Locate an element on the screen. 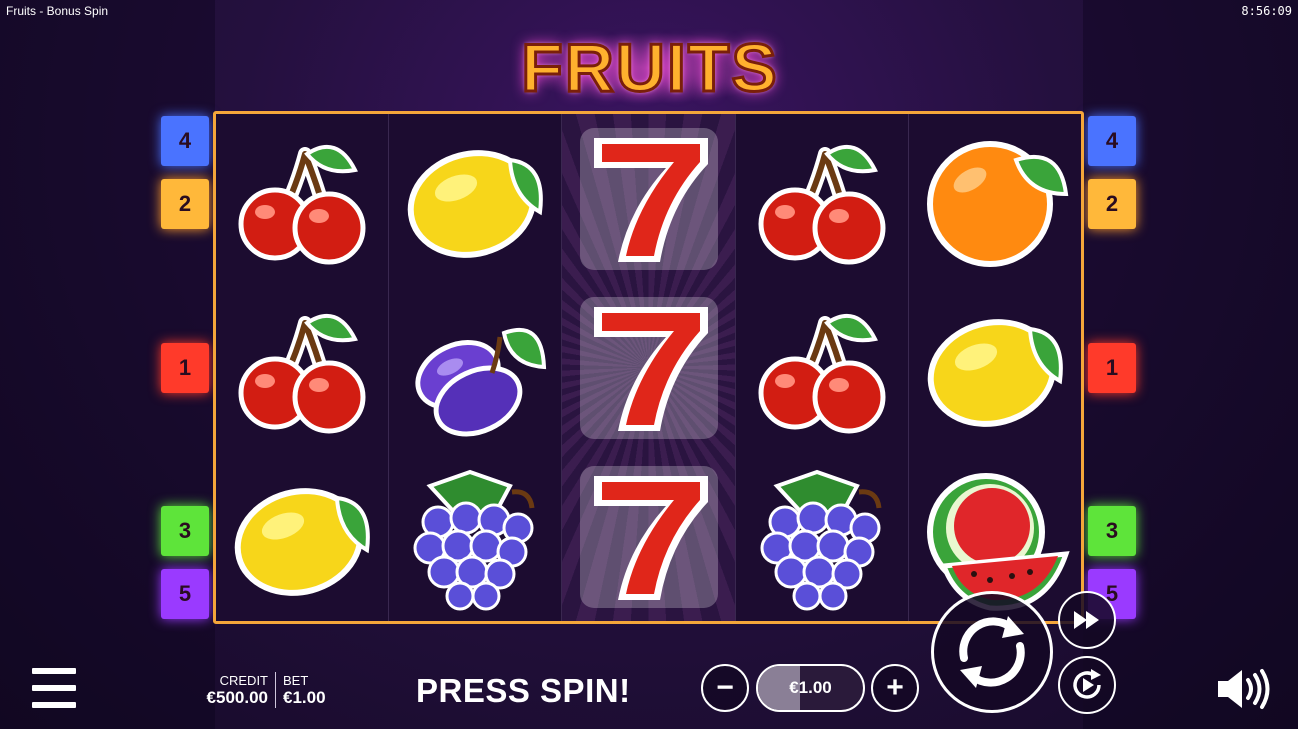  fast-forward-button is located at coordinates (1087, 620).